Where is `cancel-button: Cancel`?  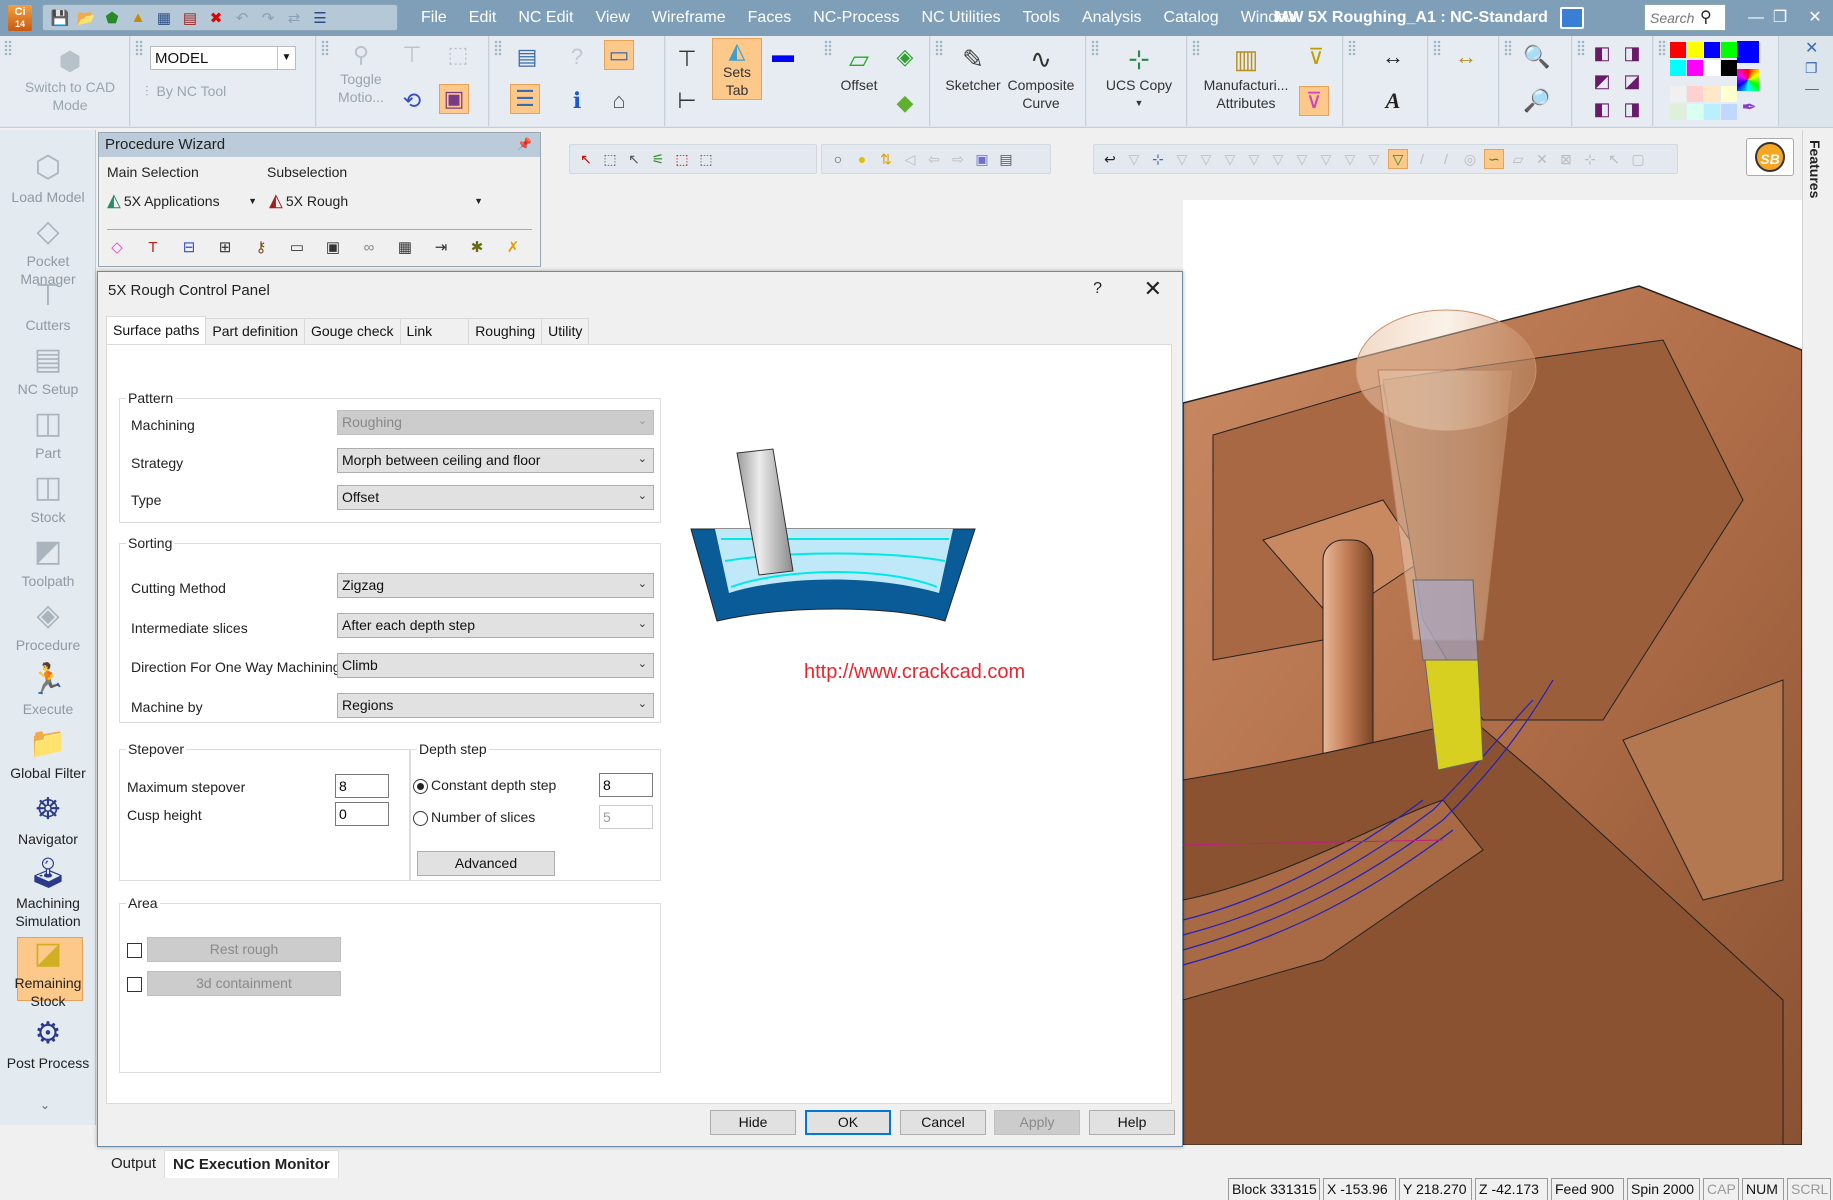
cancel-button: Cancel is located at coordinates (943, 1122).